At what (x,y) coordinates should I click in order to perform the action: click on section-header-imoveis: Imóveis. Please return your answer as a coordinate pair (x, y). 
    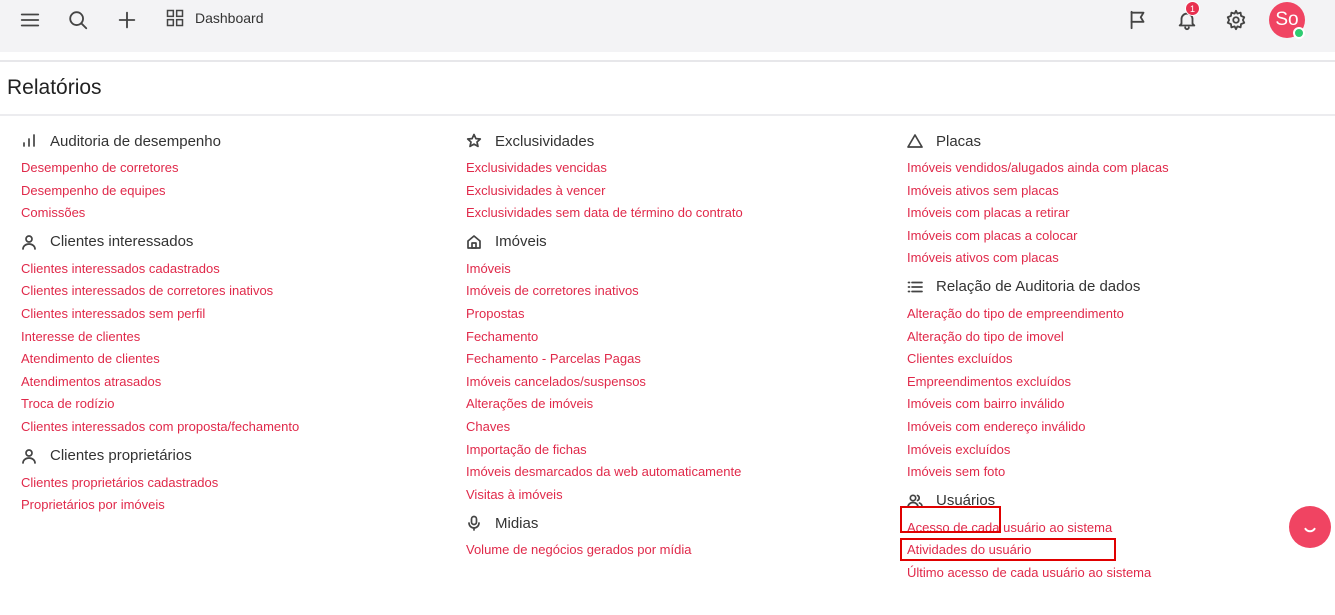
    Looking at the image, I should click on (604, 242).